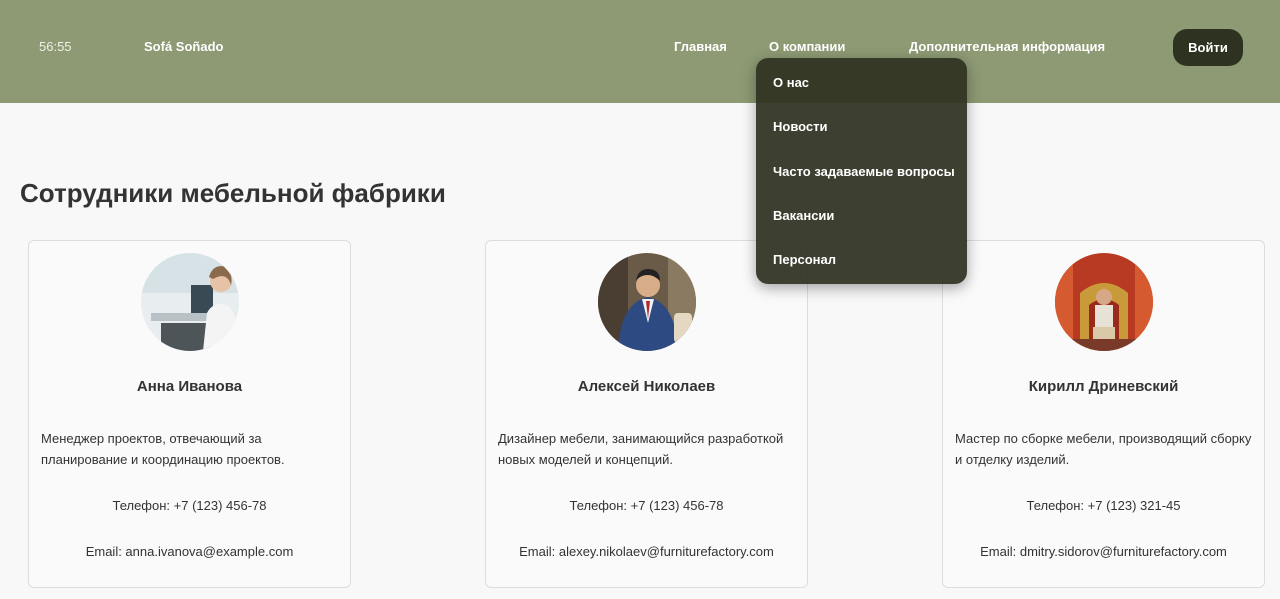 This screenshot has height=599, width=1280. I want to click on clock: 56:55, so click(55, 46).